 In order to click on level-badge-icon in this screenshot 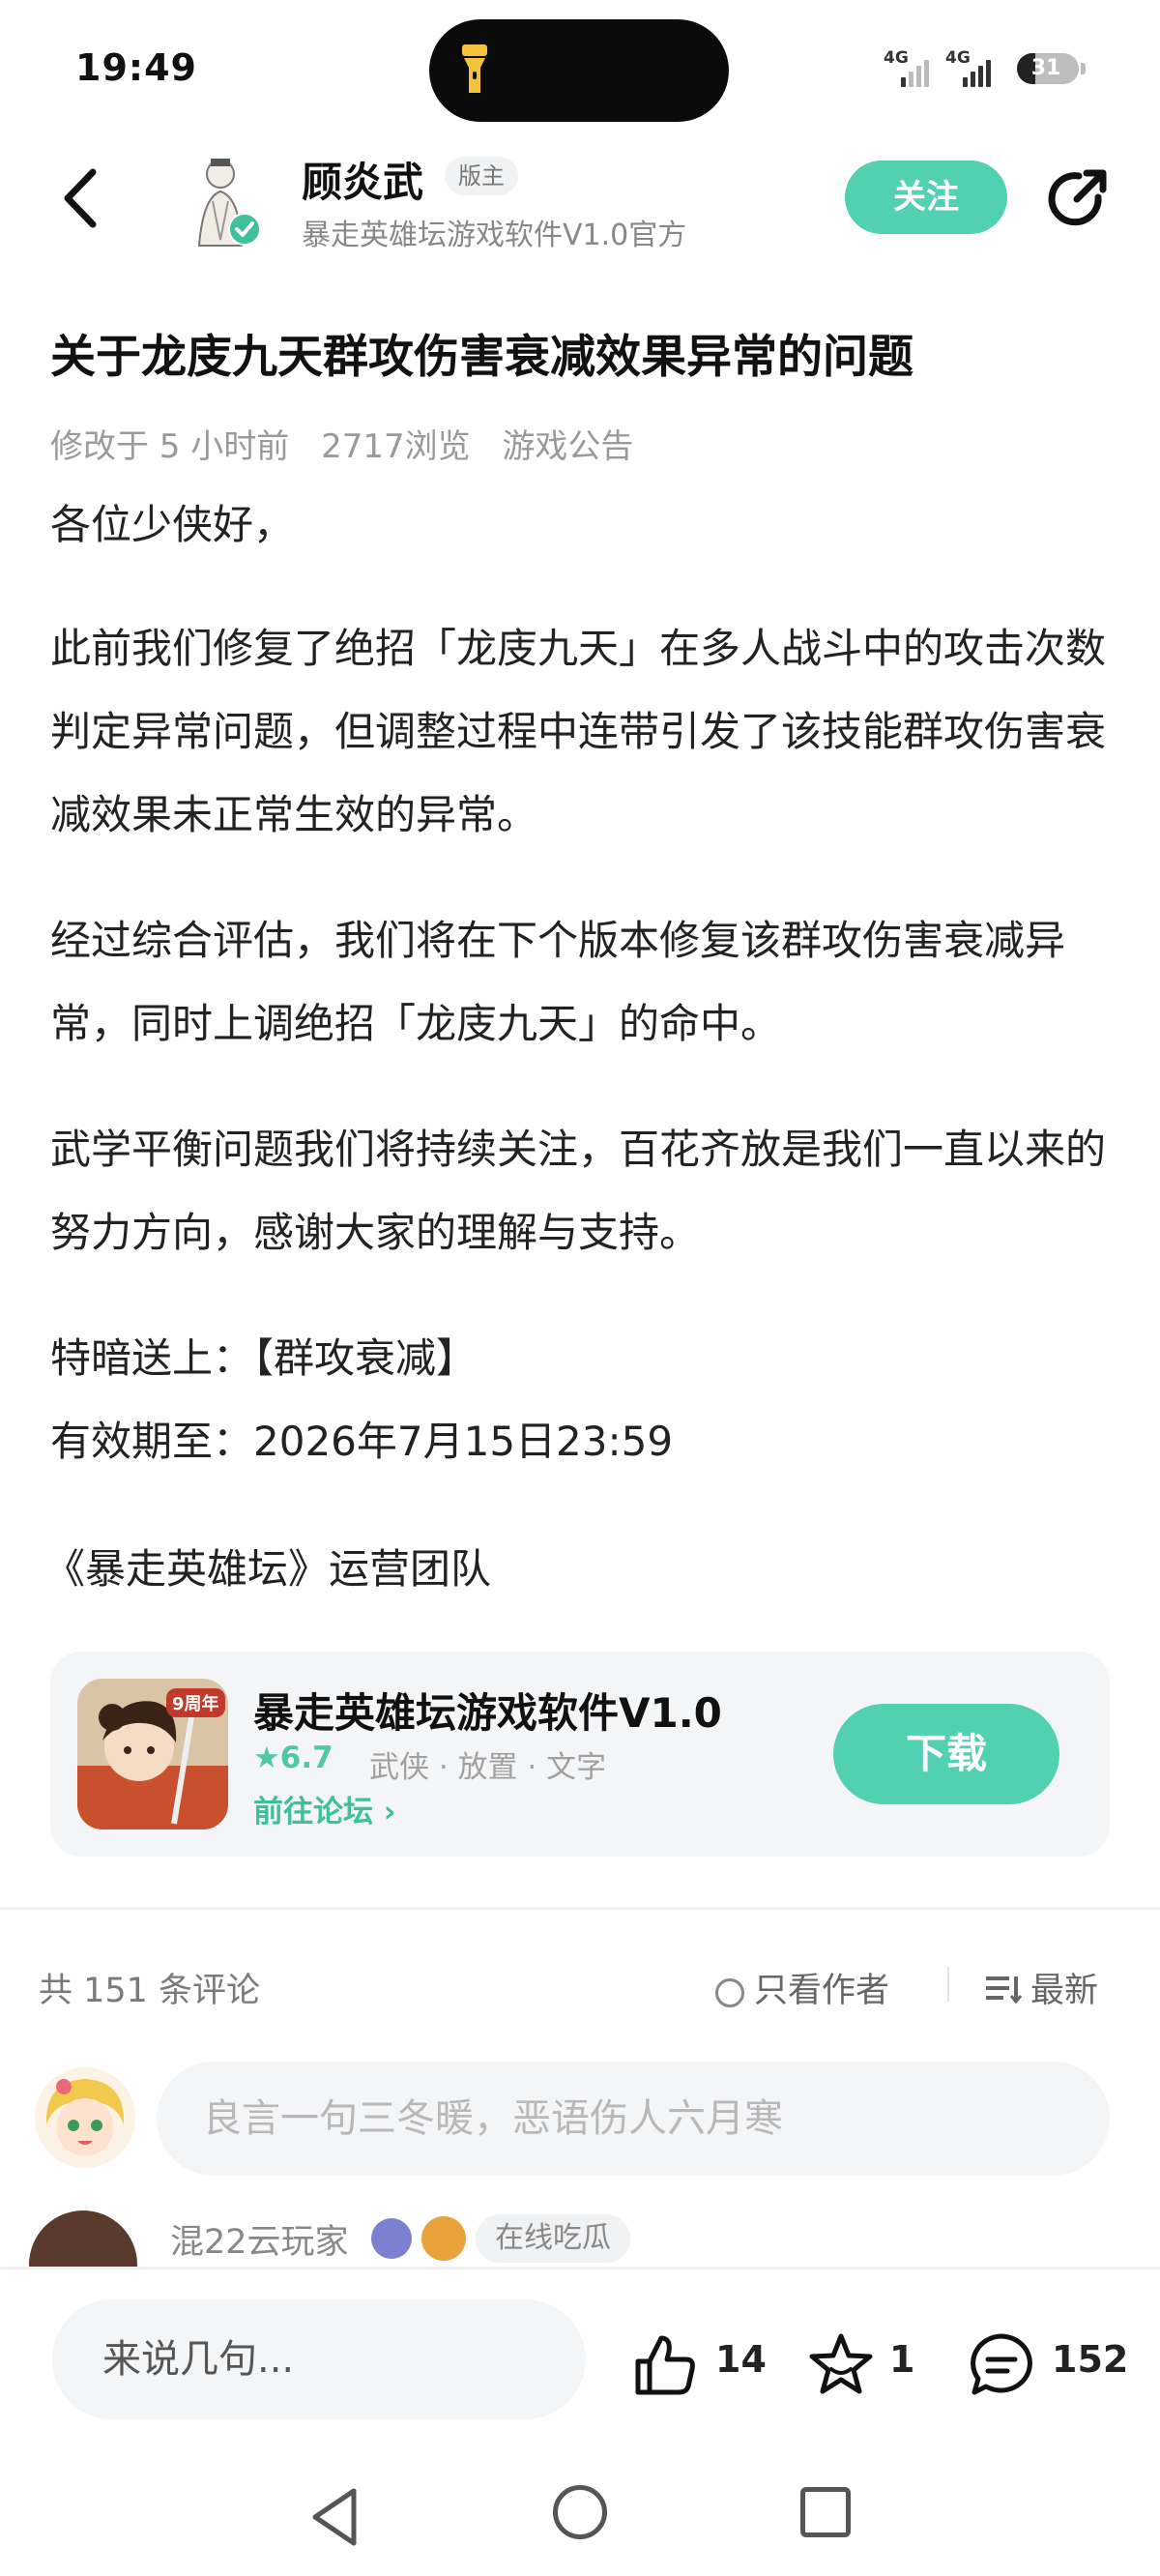, I will do `click(443, 2238)`.